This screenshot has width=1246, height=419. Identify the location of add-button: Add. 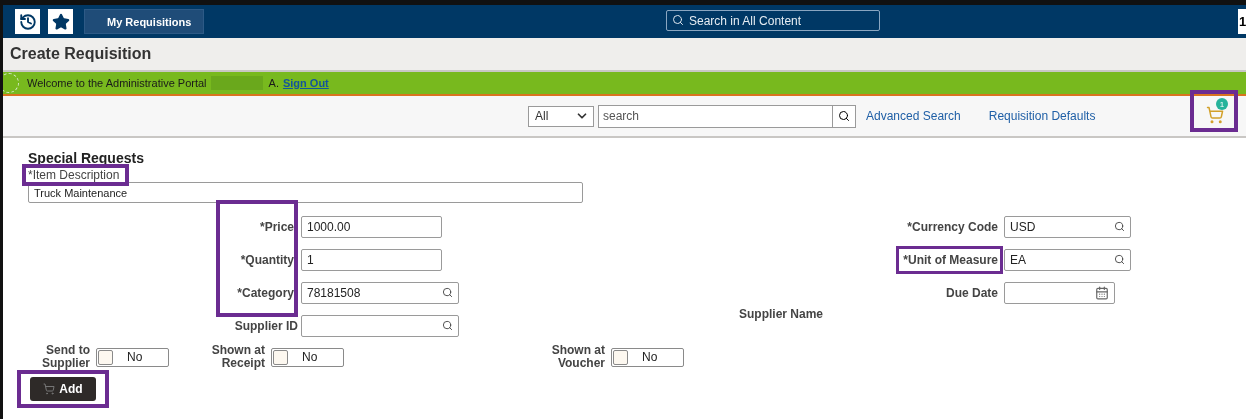
(63, 389).